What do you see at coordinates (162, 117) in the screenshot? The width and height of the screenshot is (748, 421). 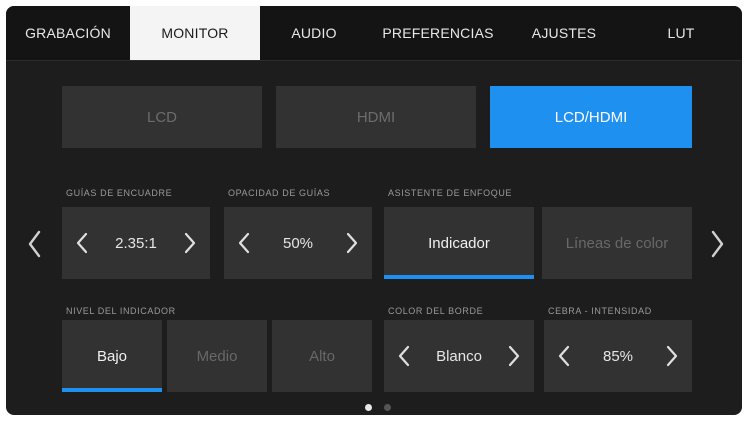 I see `output-lcd-button: LCD` at bounding box center [162, 117].